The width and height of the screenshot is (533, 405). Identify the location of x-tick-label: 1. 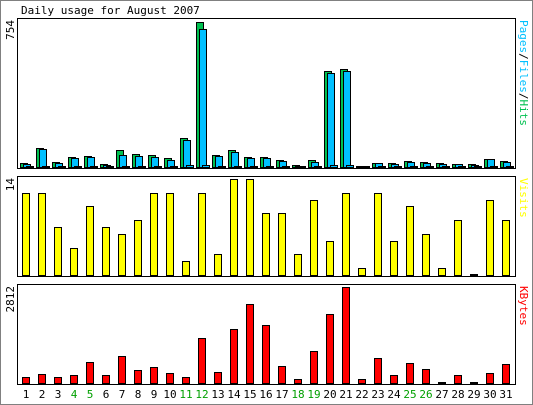
(26, 394).